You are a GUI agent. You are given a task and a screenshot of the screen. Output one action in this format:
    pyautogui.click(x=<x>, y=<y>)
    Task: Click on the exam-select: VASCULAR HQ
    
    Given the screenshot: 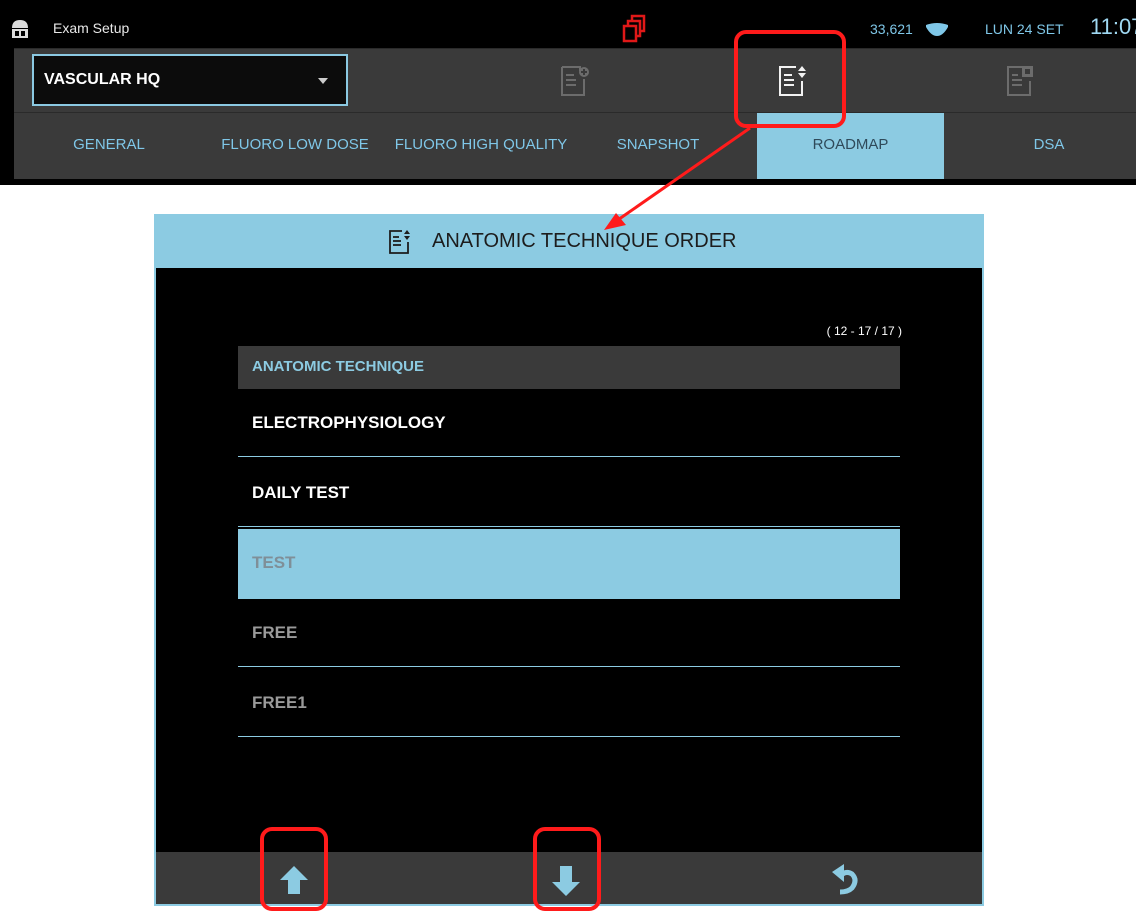 What is the action you would take?
    pyautogui.click(x=190, y=80)
    